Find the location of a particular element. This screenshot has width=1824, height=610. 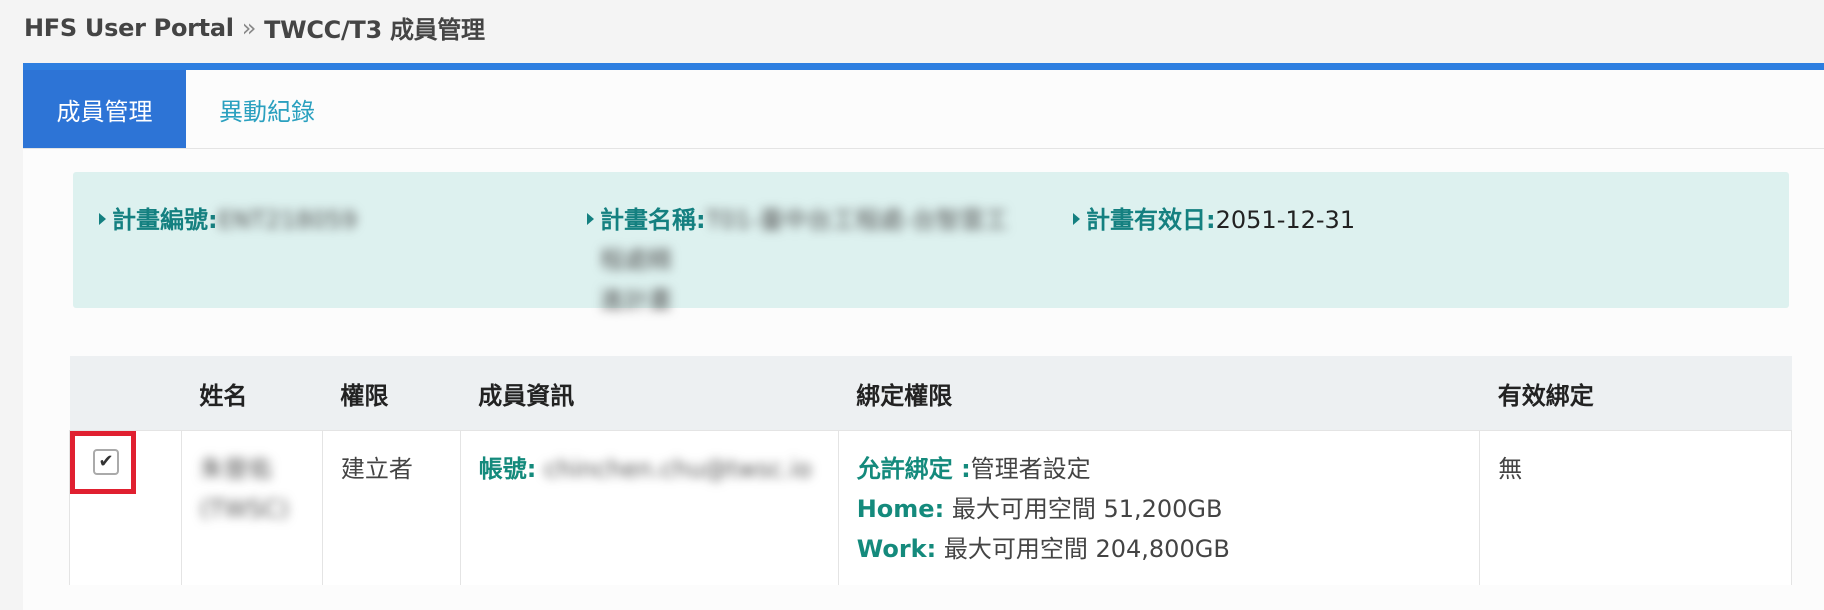

select-cell: ✔ is located at coordinates (125, 507).